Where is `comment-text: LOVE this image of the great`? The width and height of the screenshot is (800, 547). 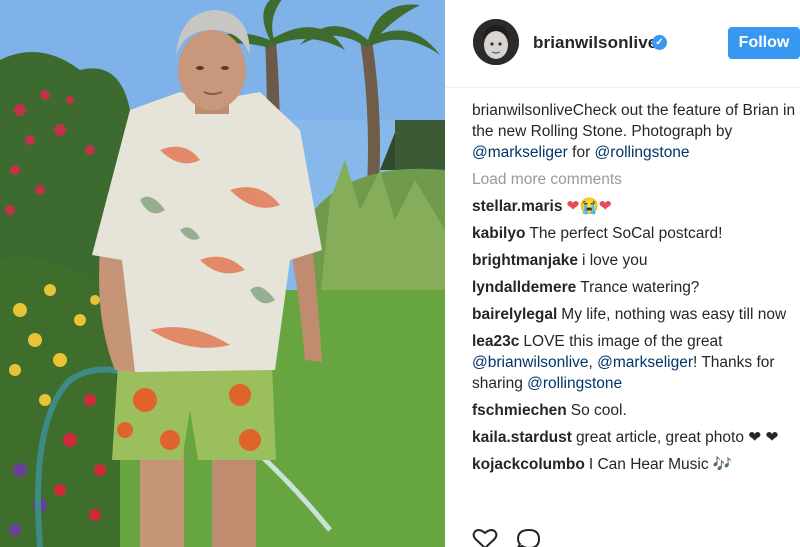
comment-text: LOVE this image of the great is located at coordinates (623, 341).